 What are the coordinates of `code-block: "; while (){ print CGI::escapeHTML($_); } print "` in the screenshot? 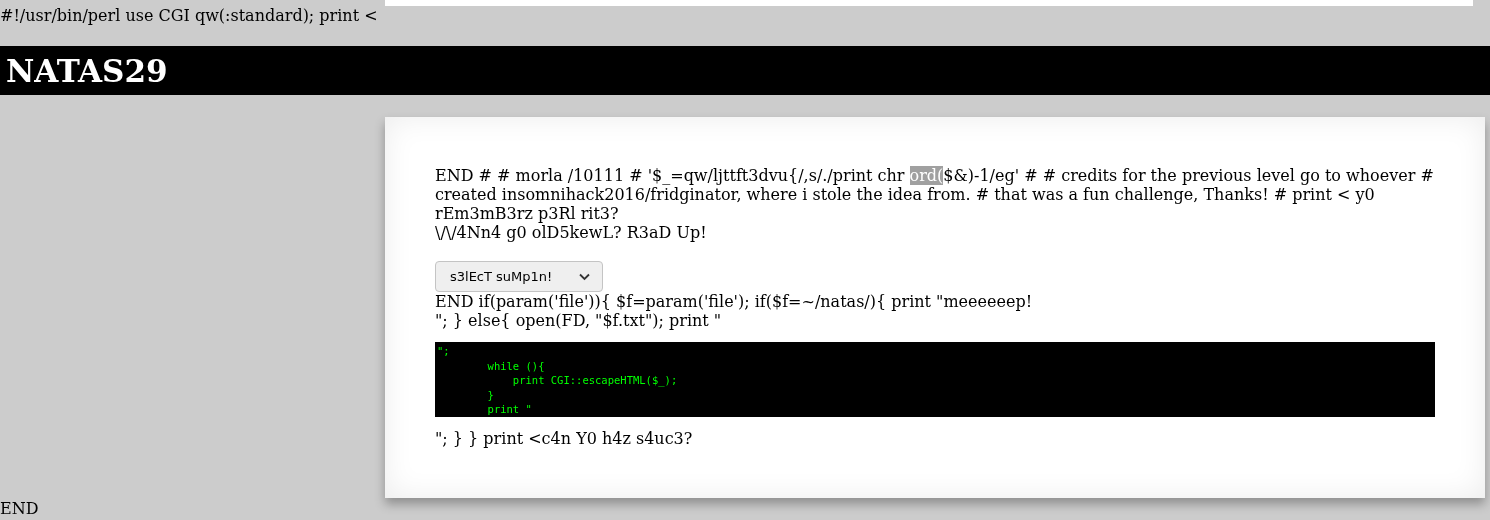 It's located at (935, 379).